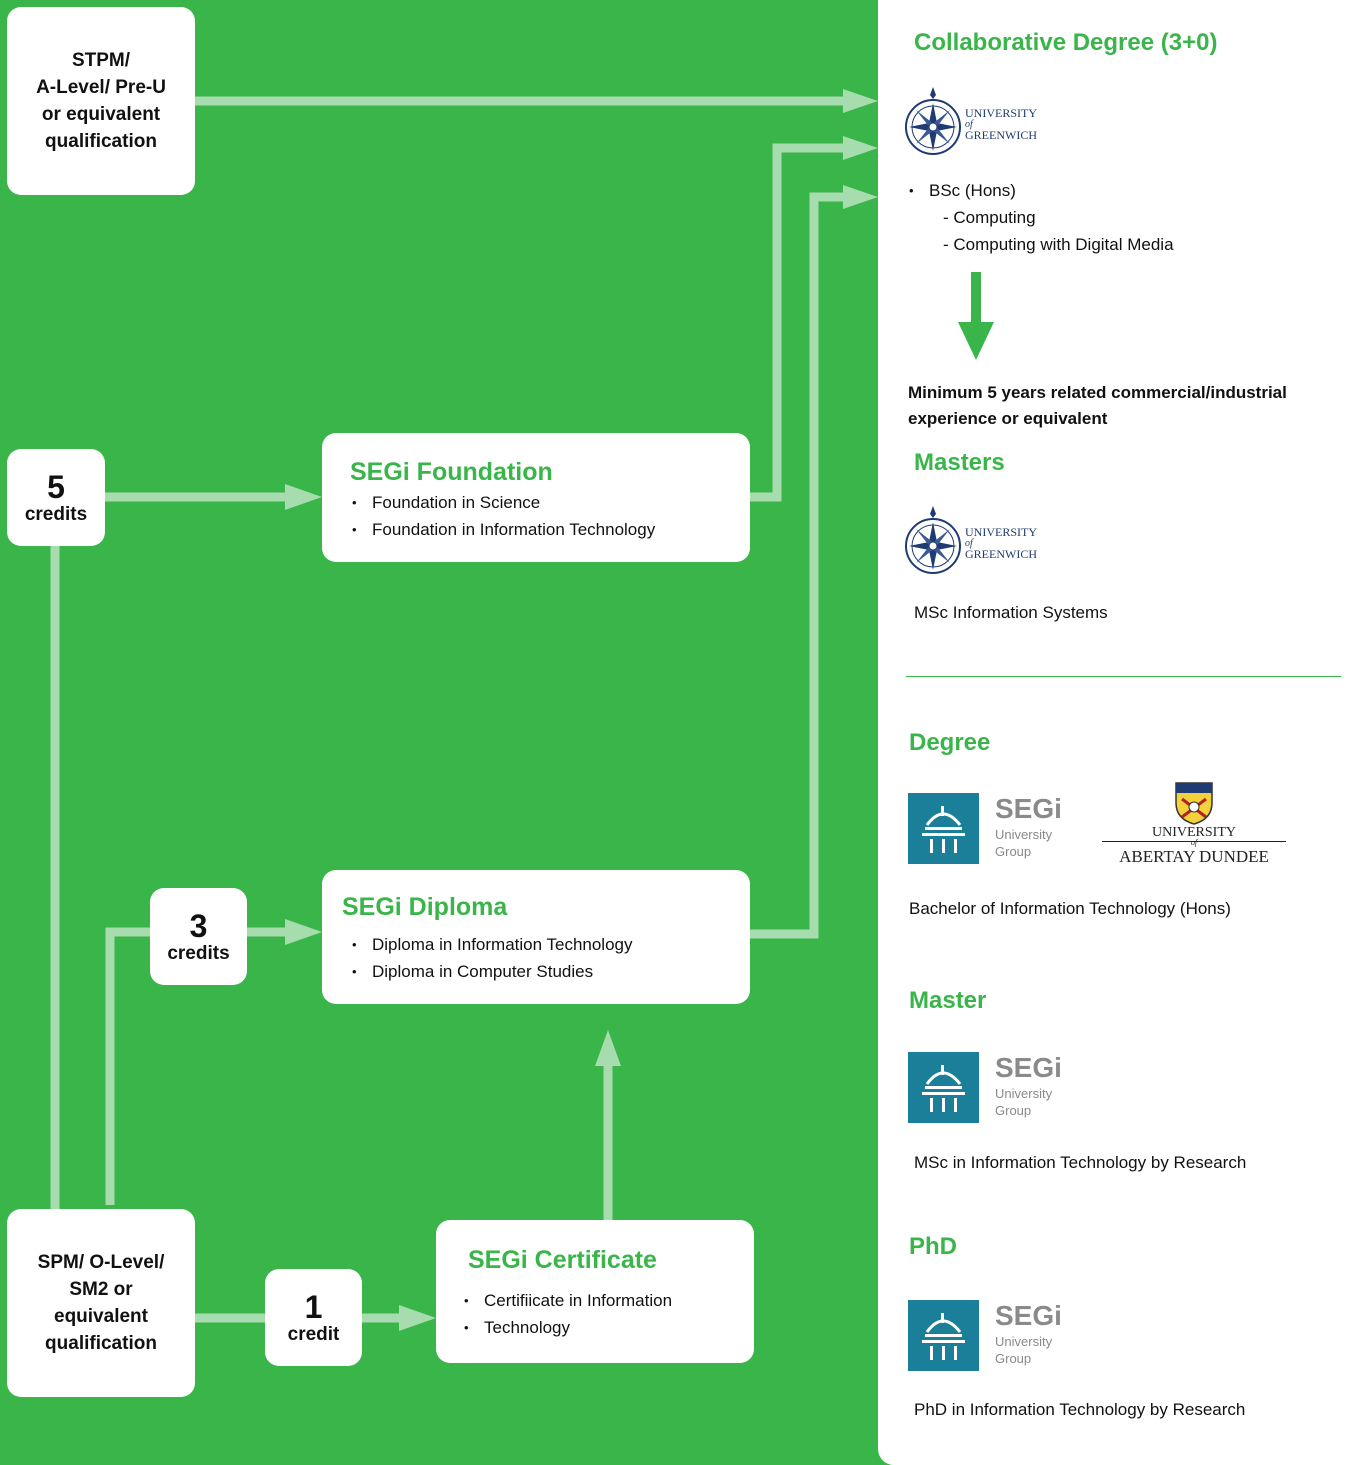  Describe the element at coordinates (56, 486) in the screenshot. I see `credit-number: 5` at that location.